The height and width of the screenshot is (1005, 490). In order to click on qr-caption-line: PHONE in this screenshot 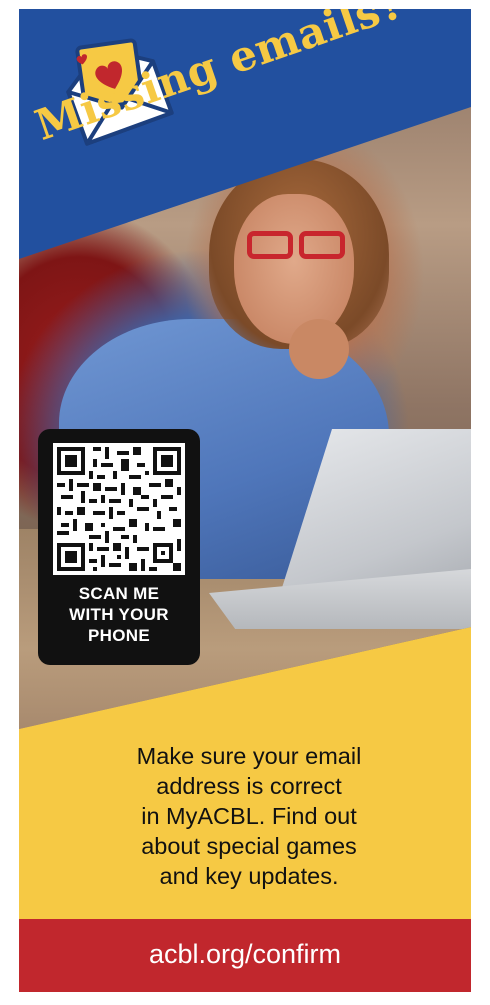, I will do `click(119, 635)`.